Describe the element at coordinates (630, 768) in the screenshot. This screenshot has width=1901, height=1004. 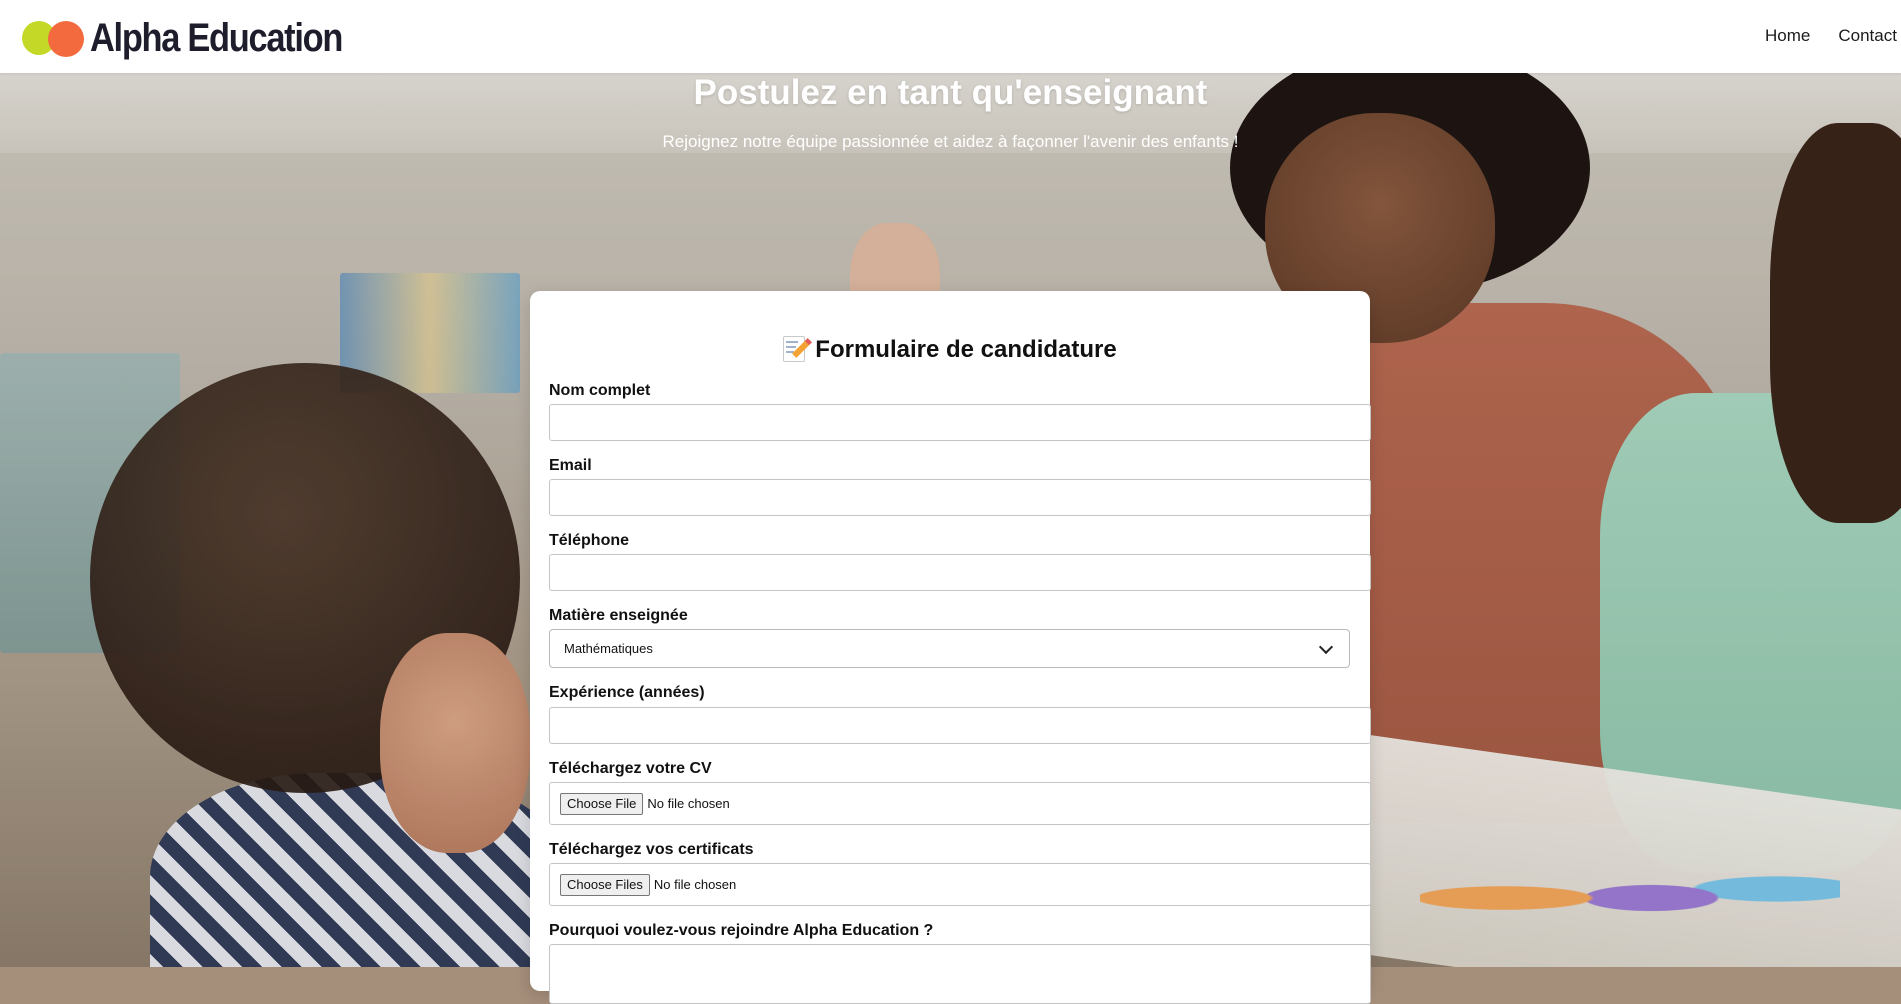
I see `cv-label: Téléchargez votre CV` at that location.